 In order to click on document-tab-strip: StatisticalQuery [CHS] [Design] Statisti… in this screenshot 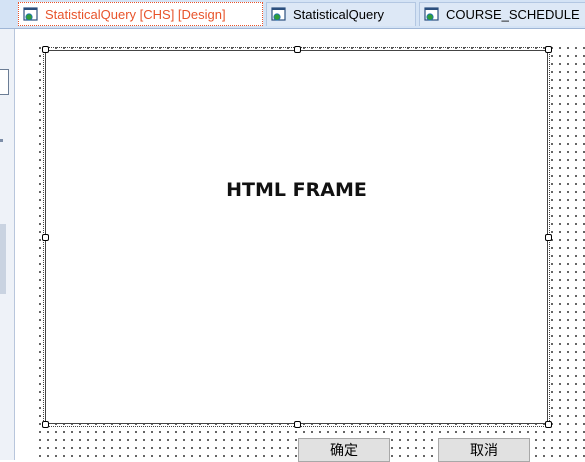, I will do `click(292, 14)`.